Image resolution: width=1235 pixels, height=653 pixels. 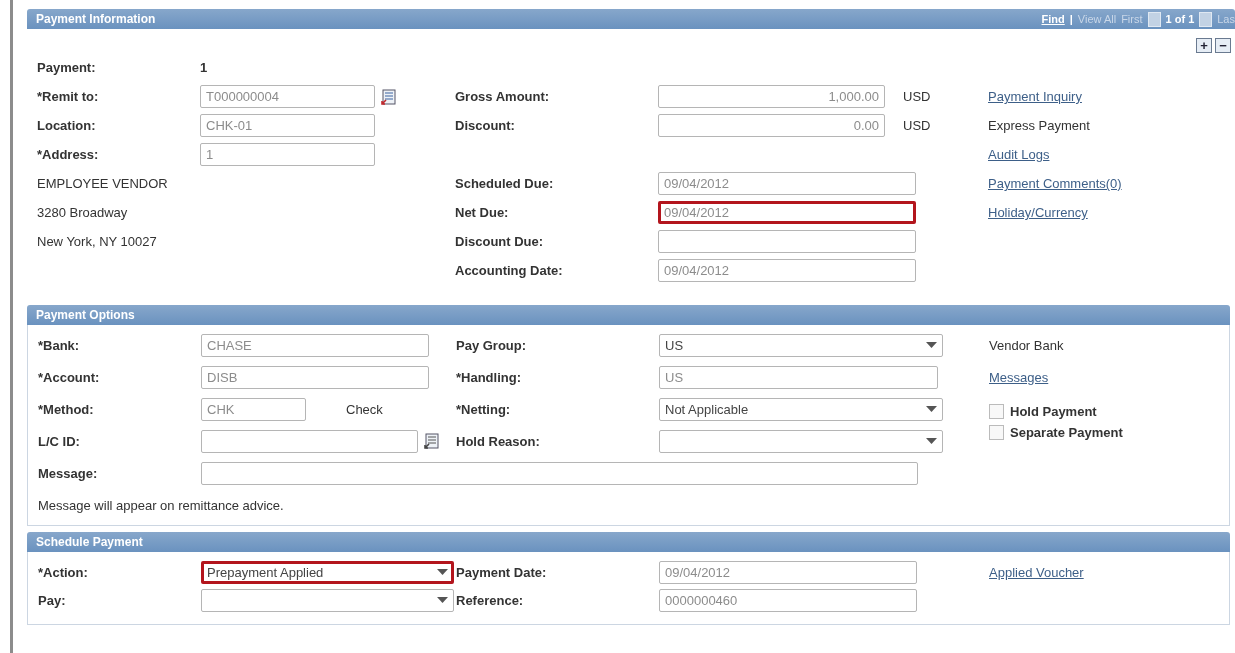 What do you see at coordinates (1036, 572) in the screenshot?
I see `link: Applied Voucher` at bounding box center [1036, 572].